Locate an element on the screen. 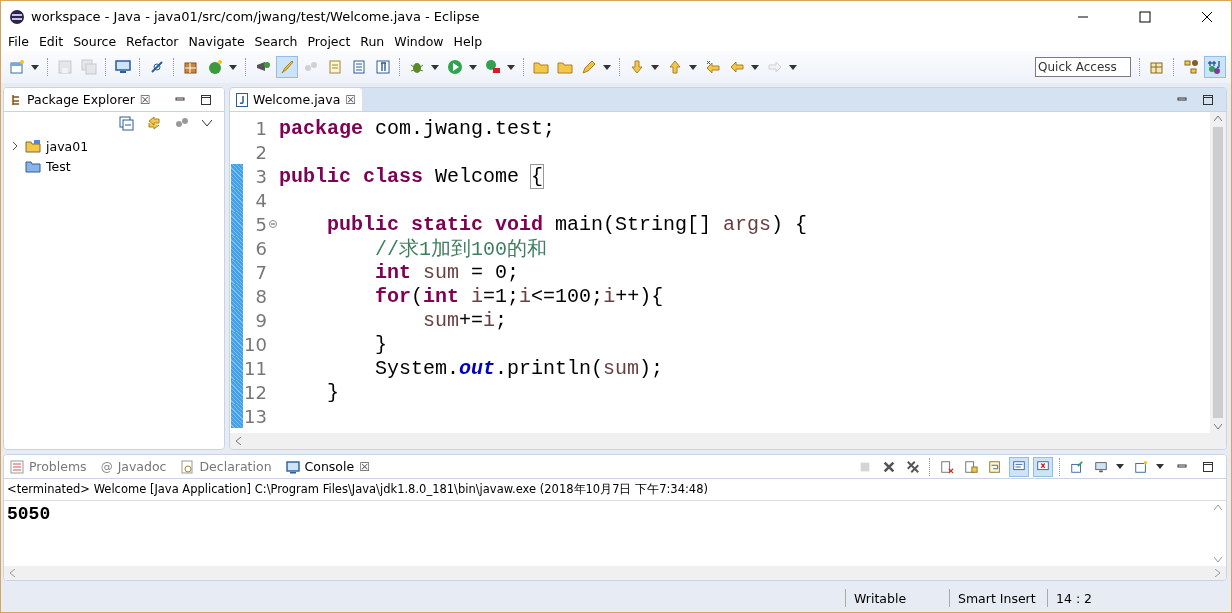  declaration-icon is located at coordinates (187, 466).